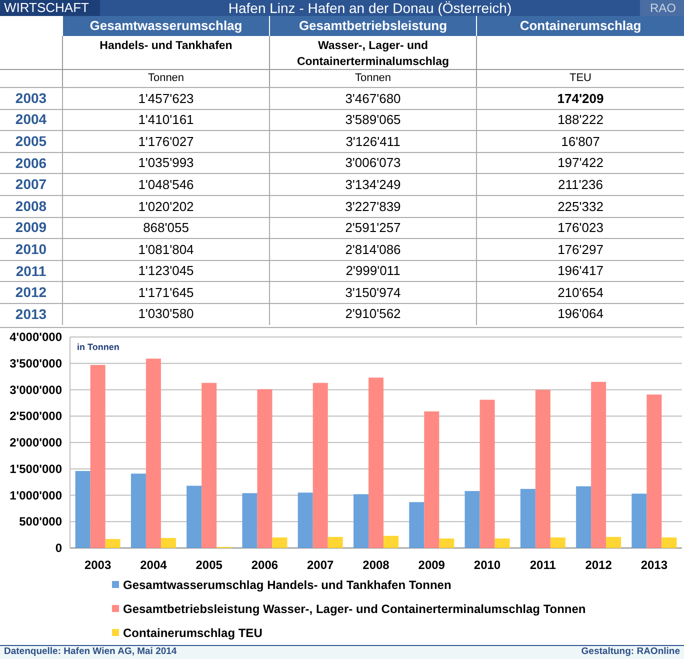  Describe the element at coordinates (165, 26) in the screenshot. I see `column-header: Gesamtwasserumschlag` at that location.